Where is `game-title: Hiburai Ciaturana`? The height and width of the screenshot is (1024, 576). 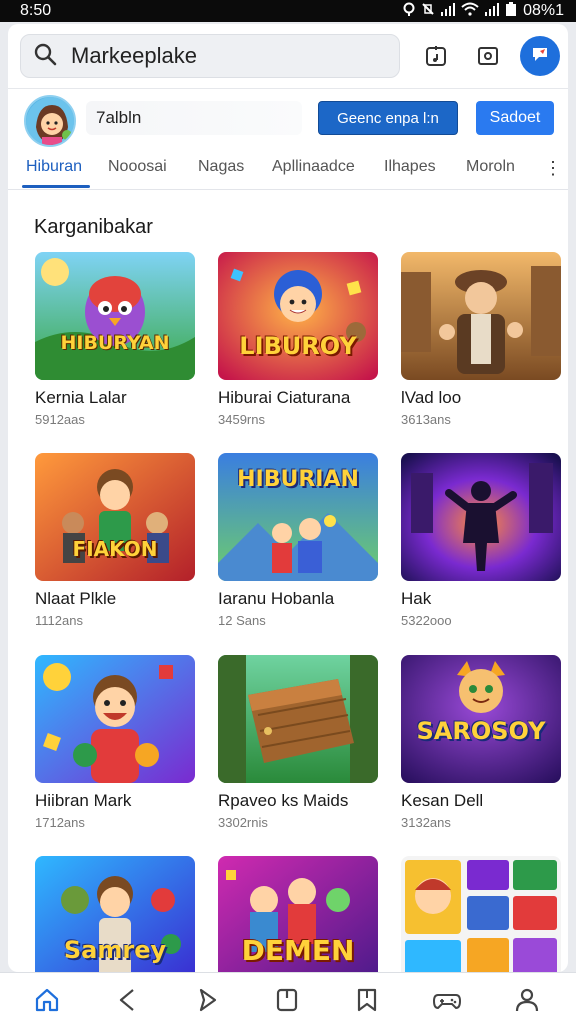 game-title: Hiburai Ciaturana is located at coordinates (284, 397).